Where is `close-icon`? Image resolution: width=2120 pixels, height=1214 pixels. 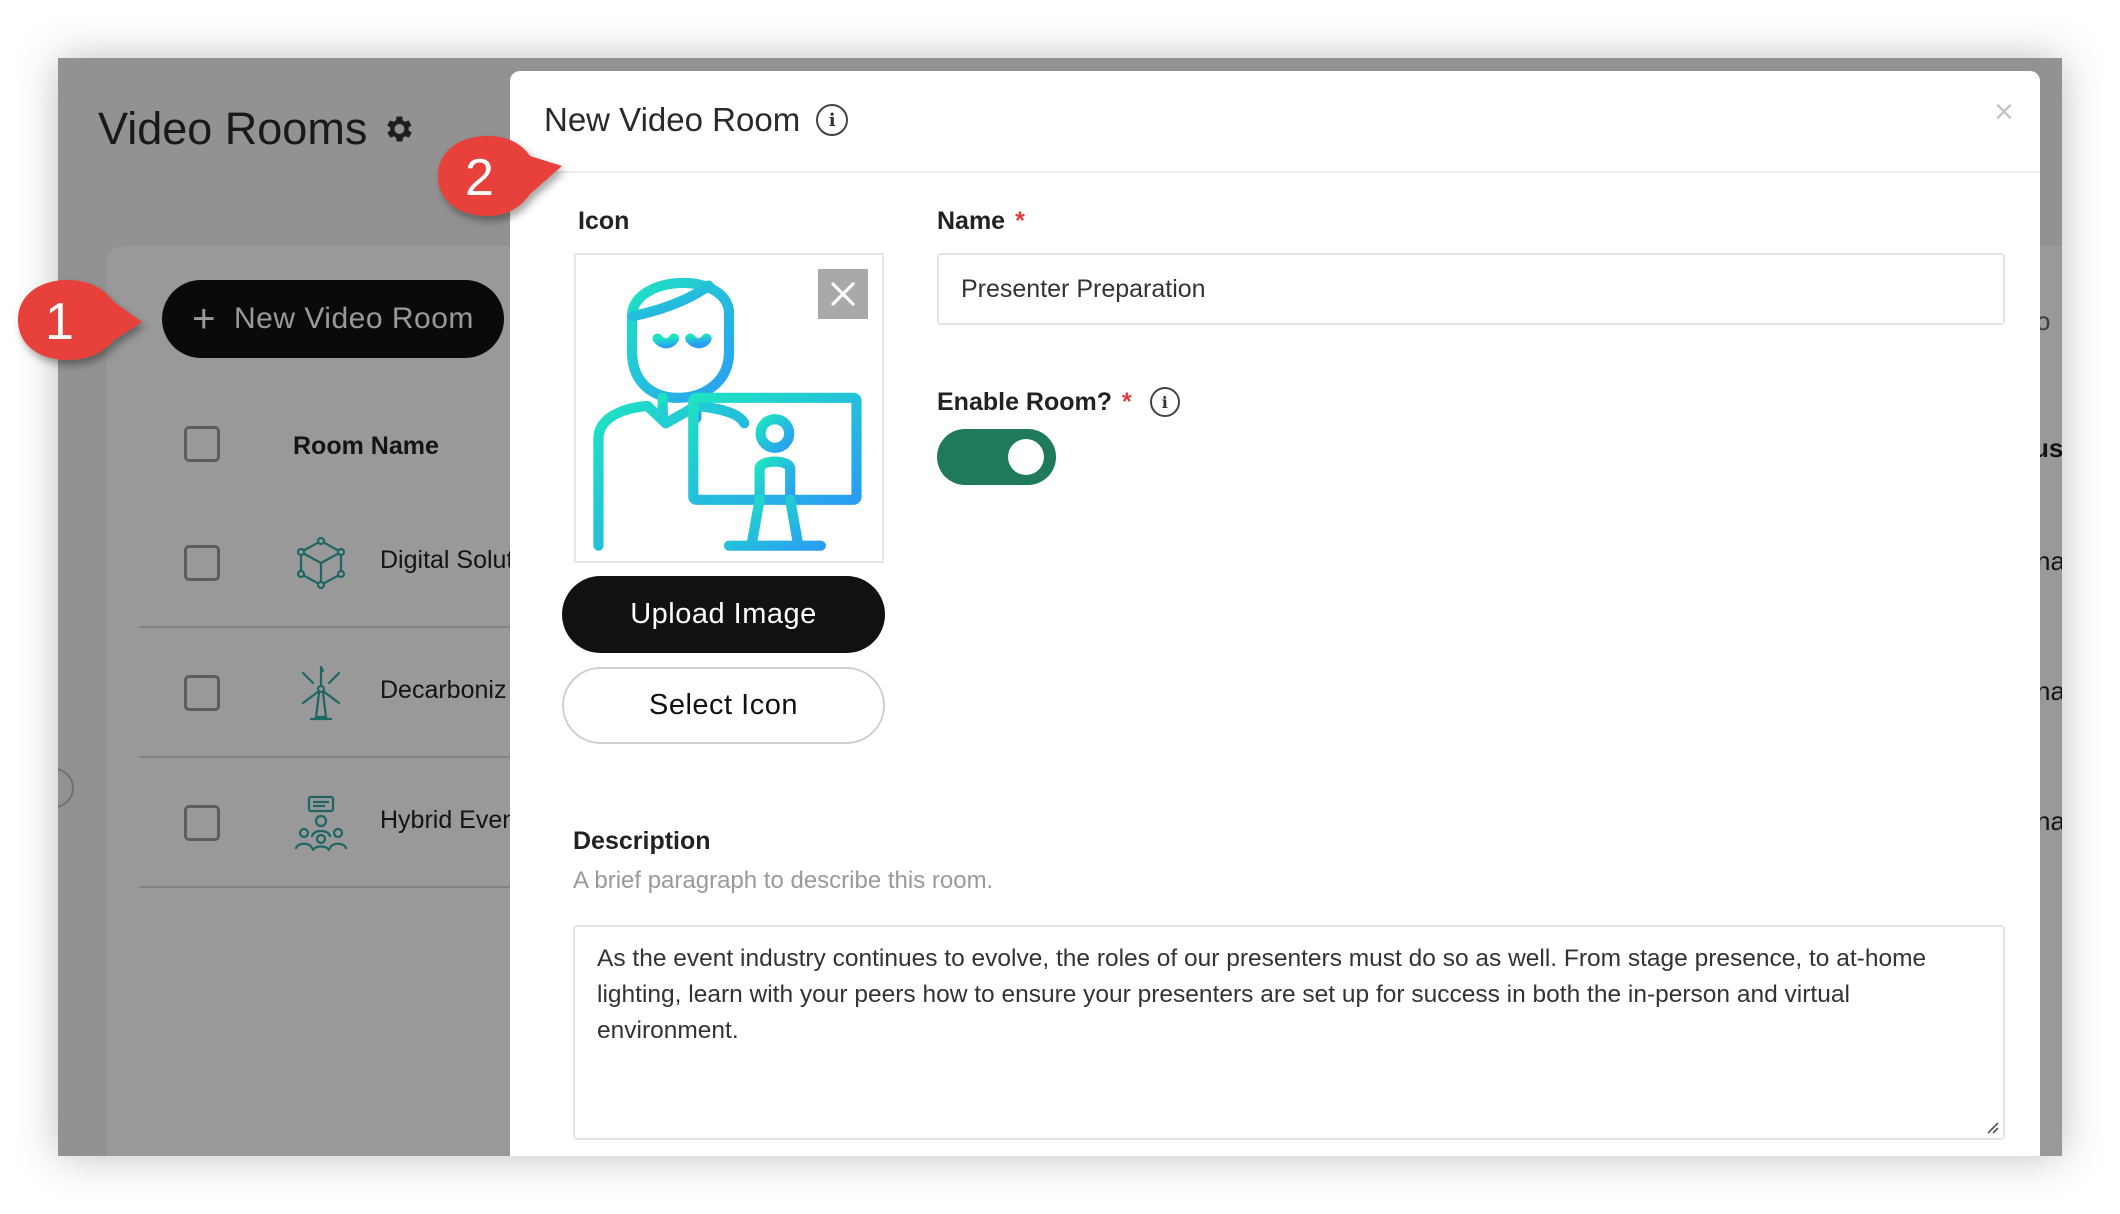 close-icon is located at coordinates (843, 294).